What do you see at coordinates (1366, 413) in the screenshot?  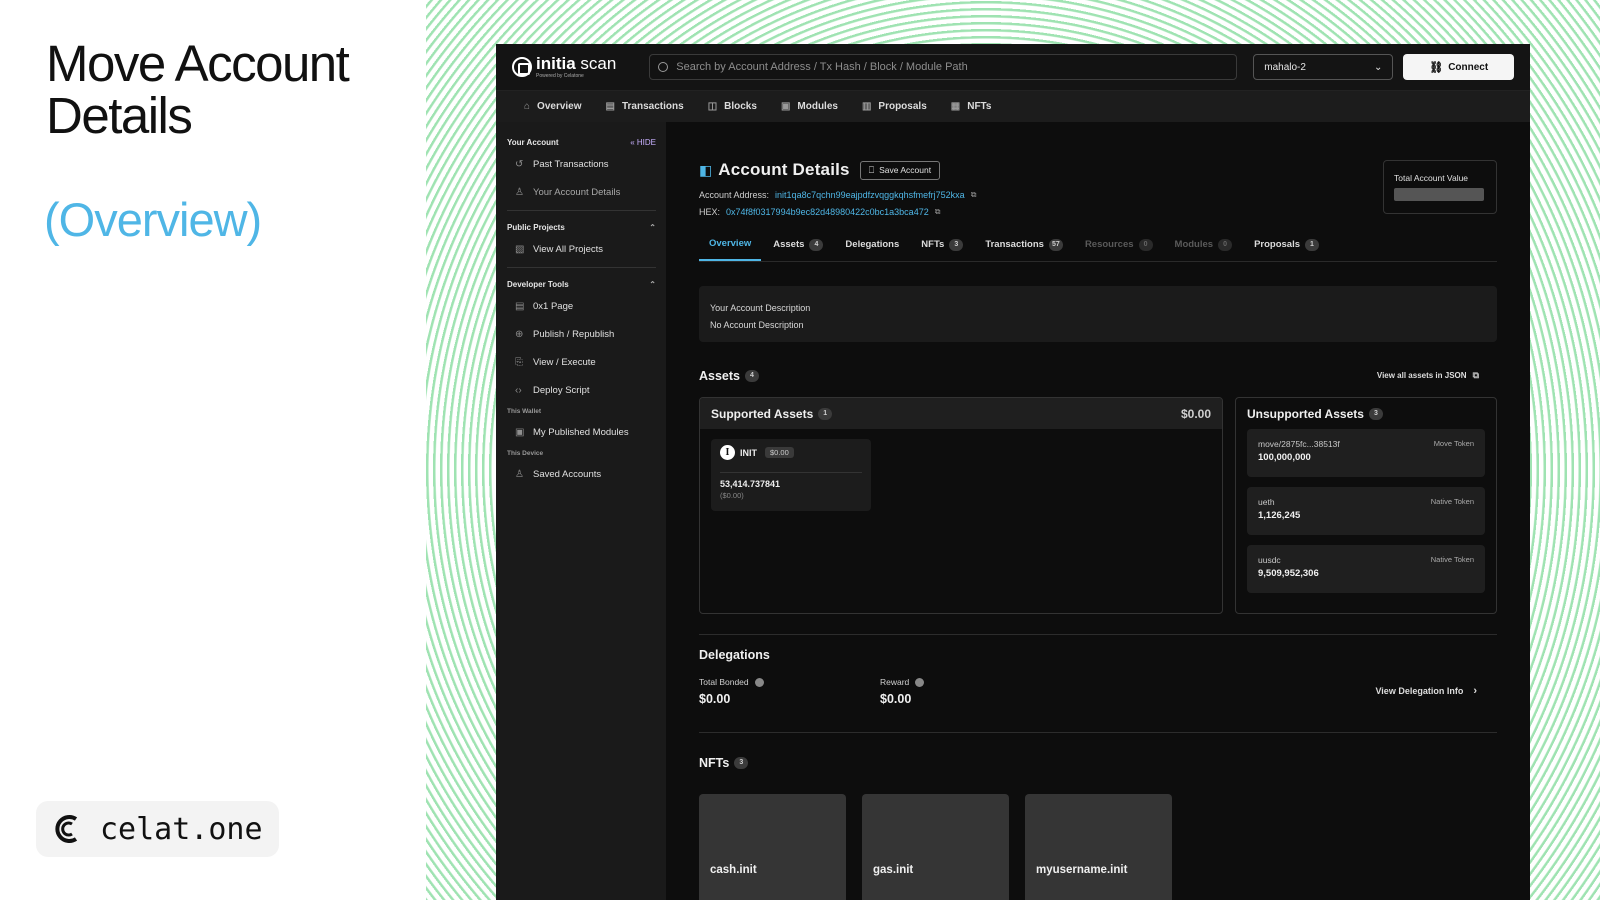 I see `unsupported-assets-title: Unsupported Assets 3` at bounding box center [1366, 413].